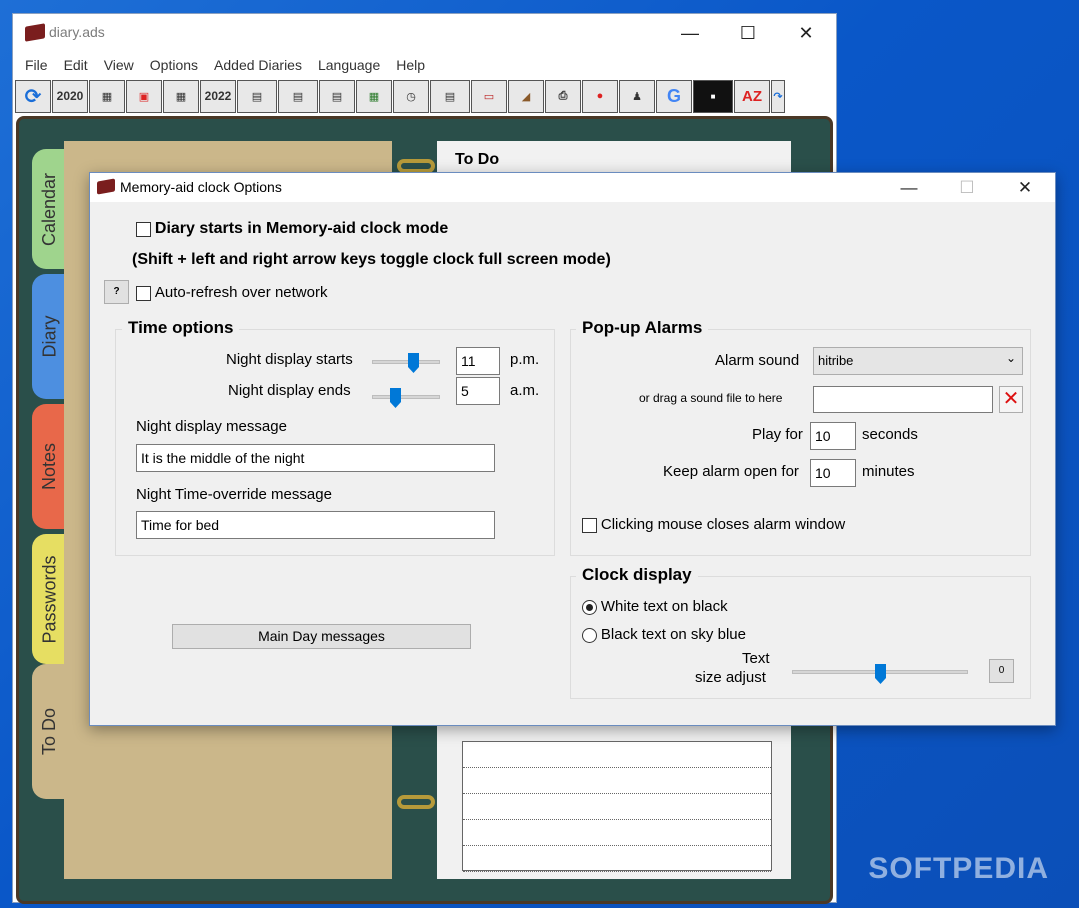 Image resolution: width=1079 pixels, height=908 pixels. Describe the element at coordinates (806, 33) in the screenshot. I see `close-button: ✕` at that location.